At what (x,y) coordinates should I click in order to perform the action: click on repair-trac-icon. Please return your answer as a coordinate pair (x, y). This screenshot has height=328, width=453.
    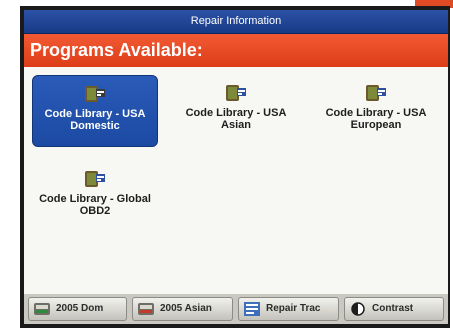
    Looking at the image, I should click on (252, 309).